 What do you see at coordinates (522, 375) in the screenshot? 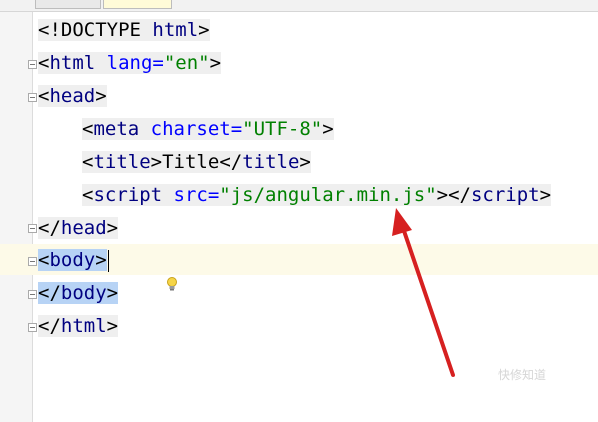
I see `watermark: 快修知道` at bounding box center [522, 375].